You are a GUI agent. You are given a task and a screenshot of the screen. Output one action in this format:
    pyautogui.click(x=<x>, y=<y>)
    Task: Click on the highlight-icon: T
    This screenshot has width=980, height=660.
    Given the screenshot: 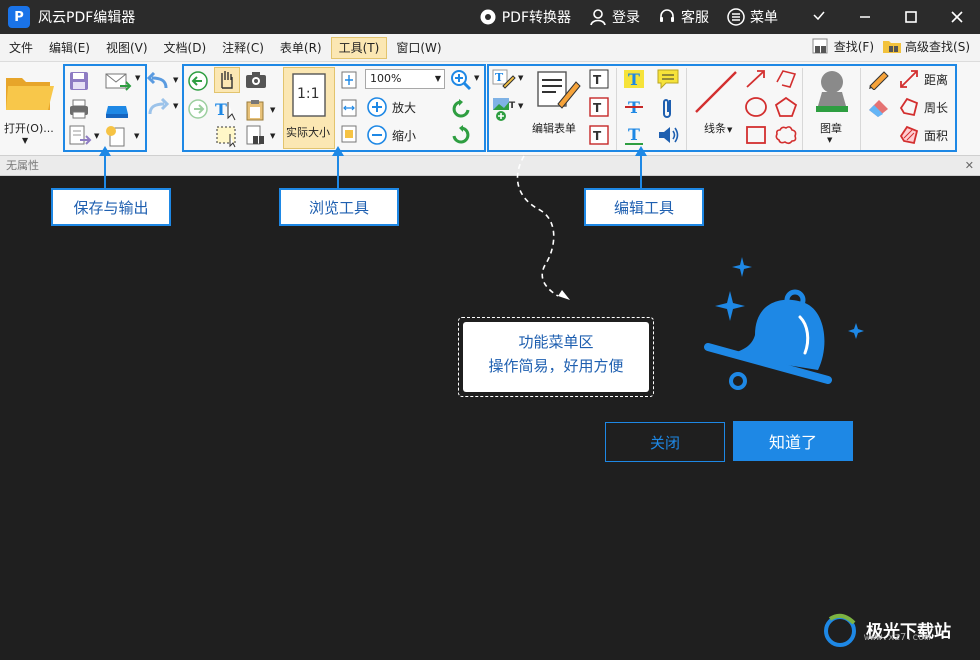 What is the action you would take?
    pyautogui.click(x=634, y=79)
    